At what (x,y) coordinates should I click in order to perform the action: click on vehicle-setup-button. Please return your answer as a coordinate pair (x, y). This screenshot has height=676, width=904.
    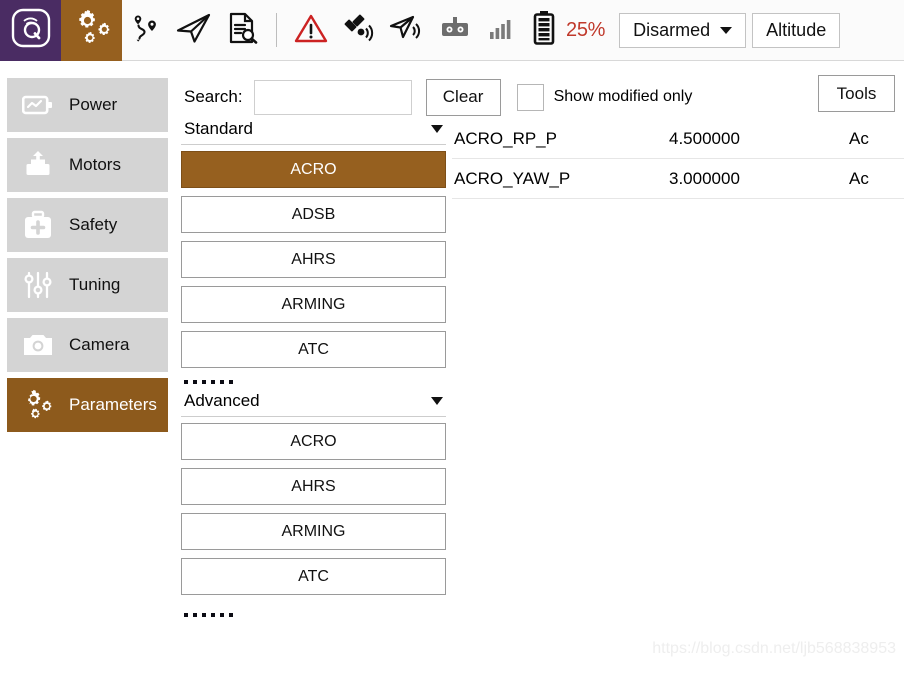
    Looking at the image, I should click on (91, 30).